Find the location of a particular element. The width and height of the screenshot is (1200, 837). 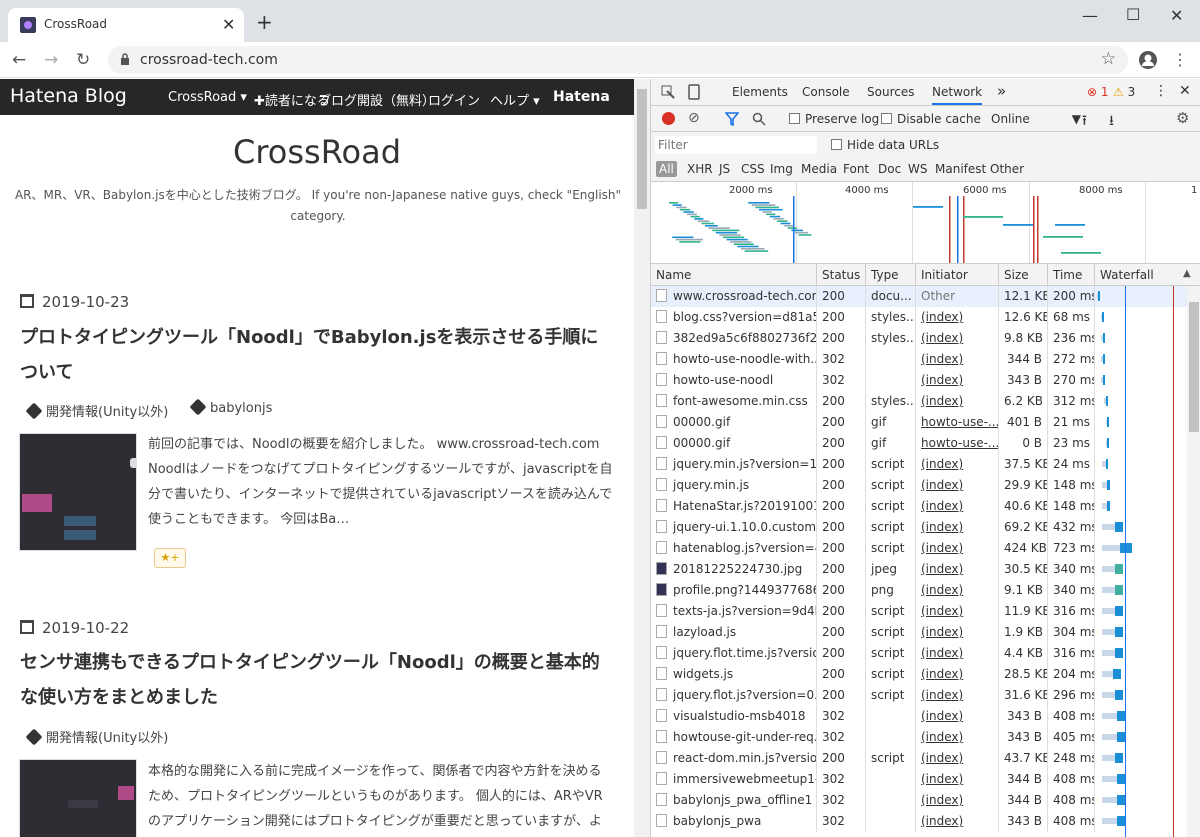

column-name: Name is located at coordinates (734, 275).